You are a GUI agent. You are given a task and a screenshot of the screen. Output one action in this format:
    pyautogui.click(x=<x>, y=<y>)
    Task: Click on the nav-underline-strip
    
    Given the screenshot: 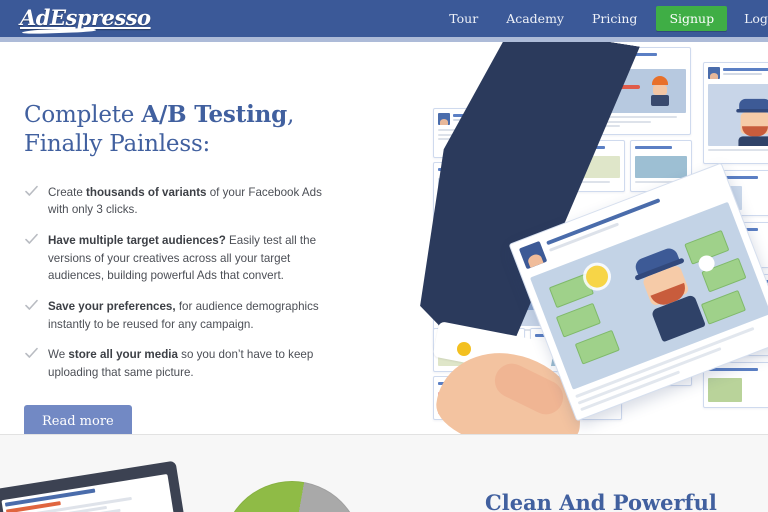 What is the action you would take?
    pyautogui.click(x=384, y=39)
    